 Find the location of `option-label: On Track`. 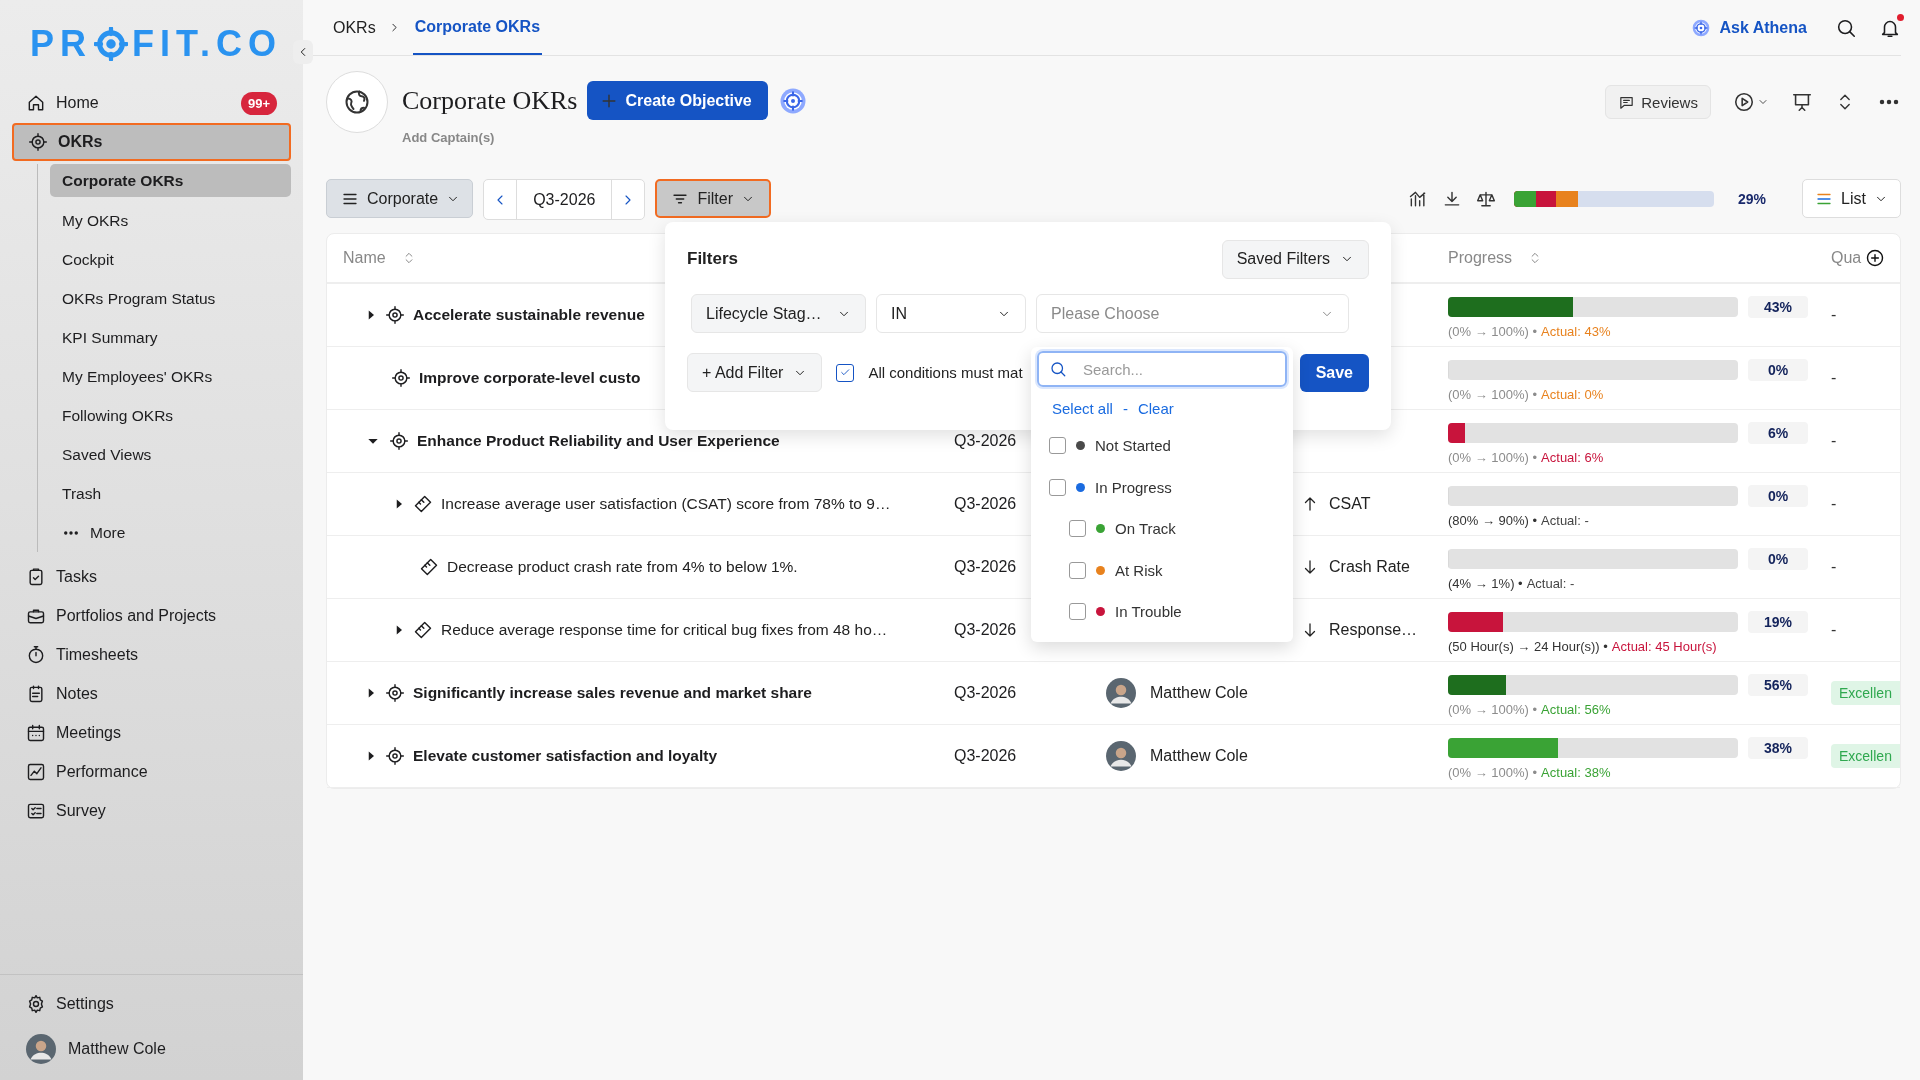

option-label: On Track is located at coordinates (1145, 529).